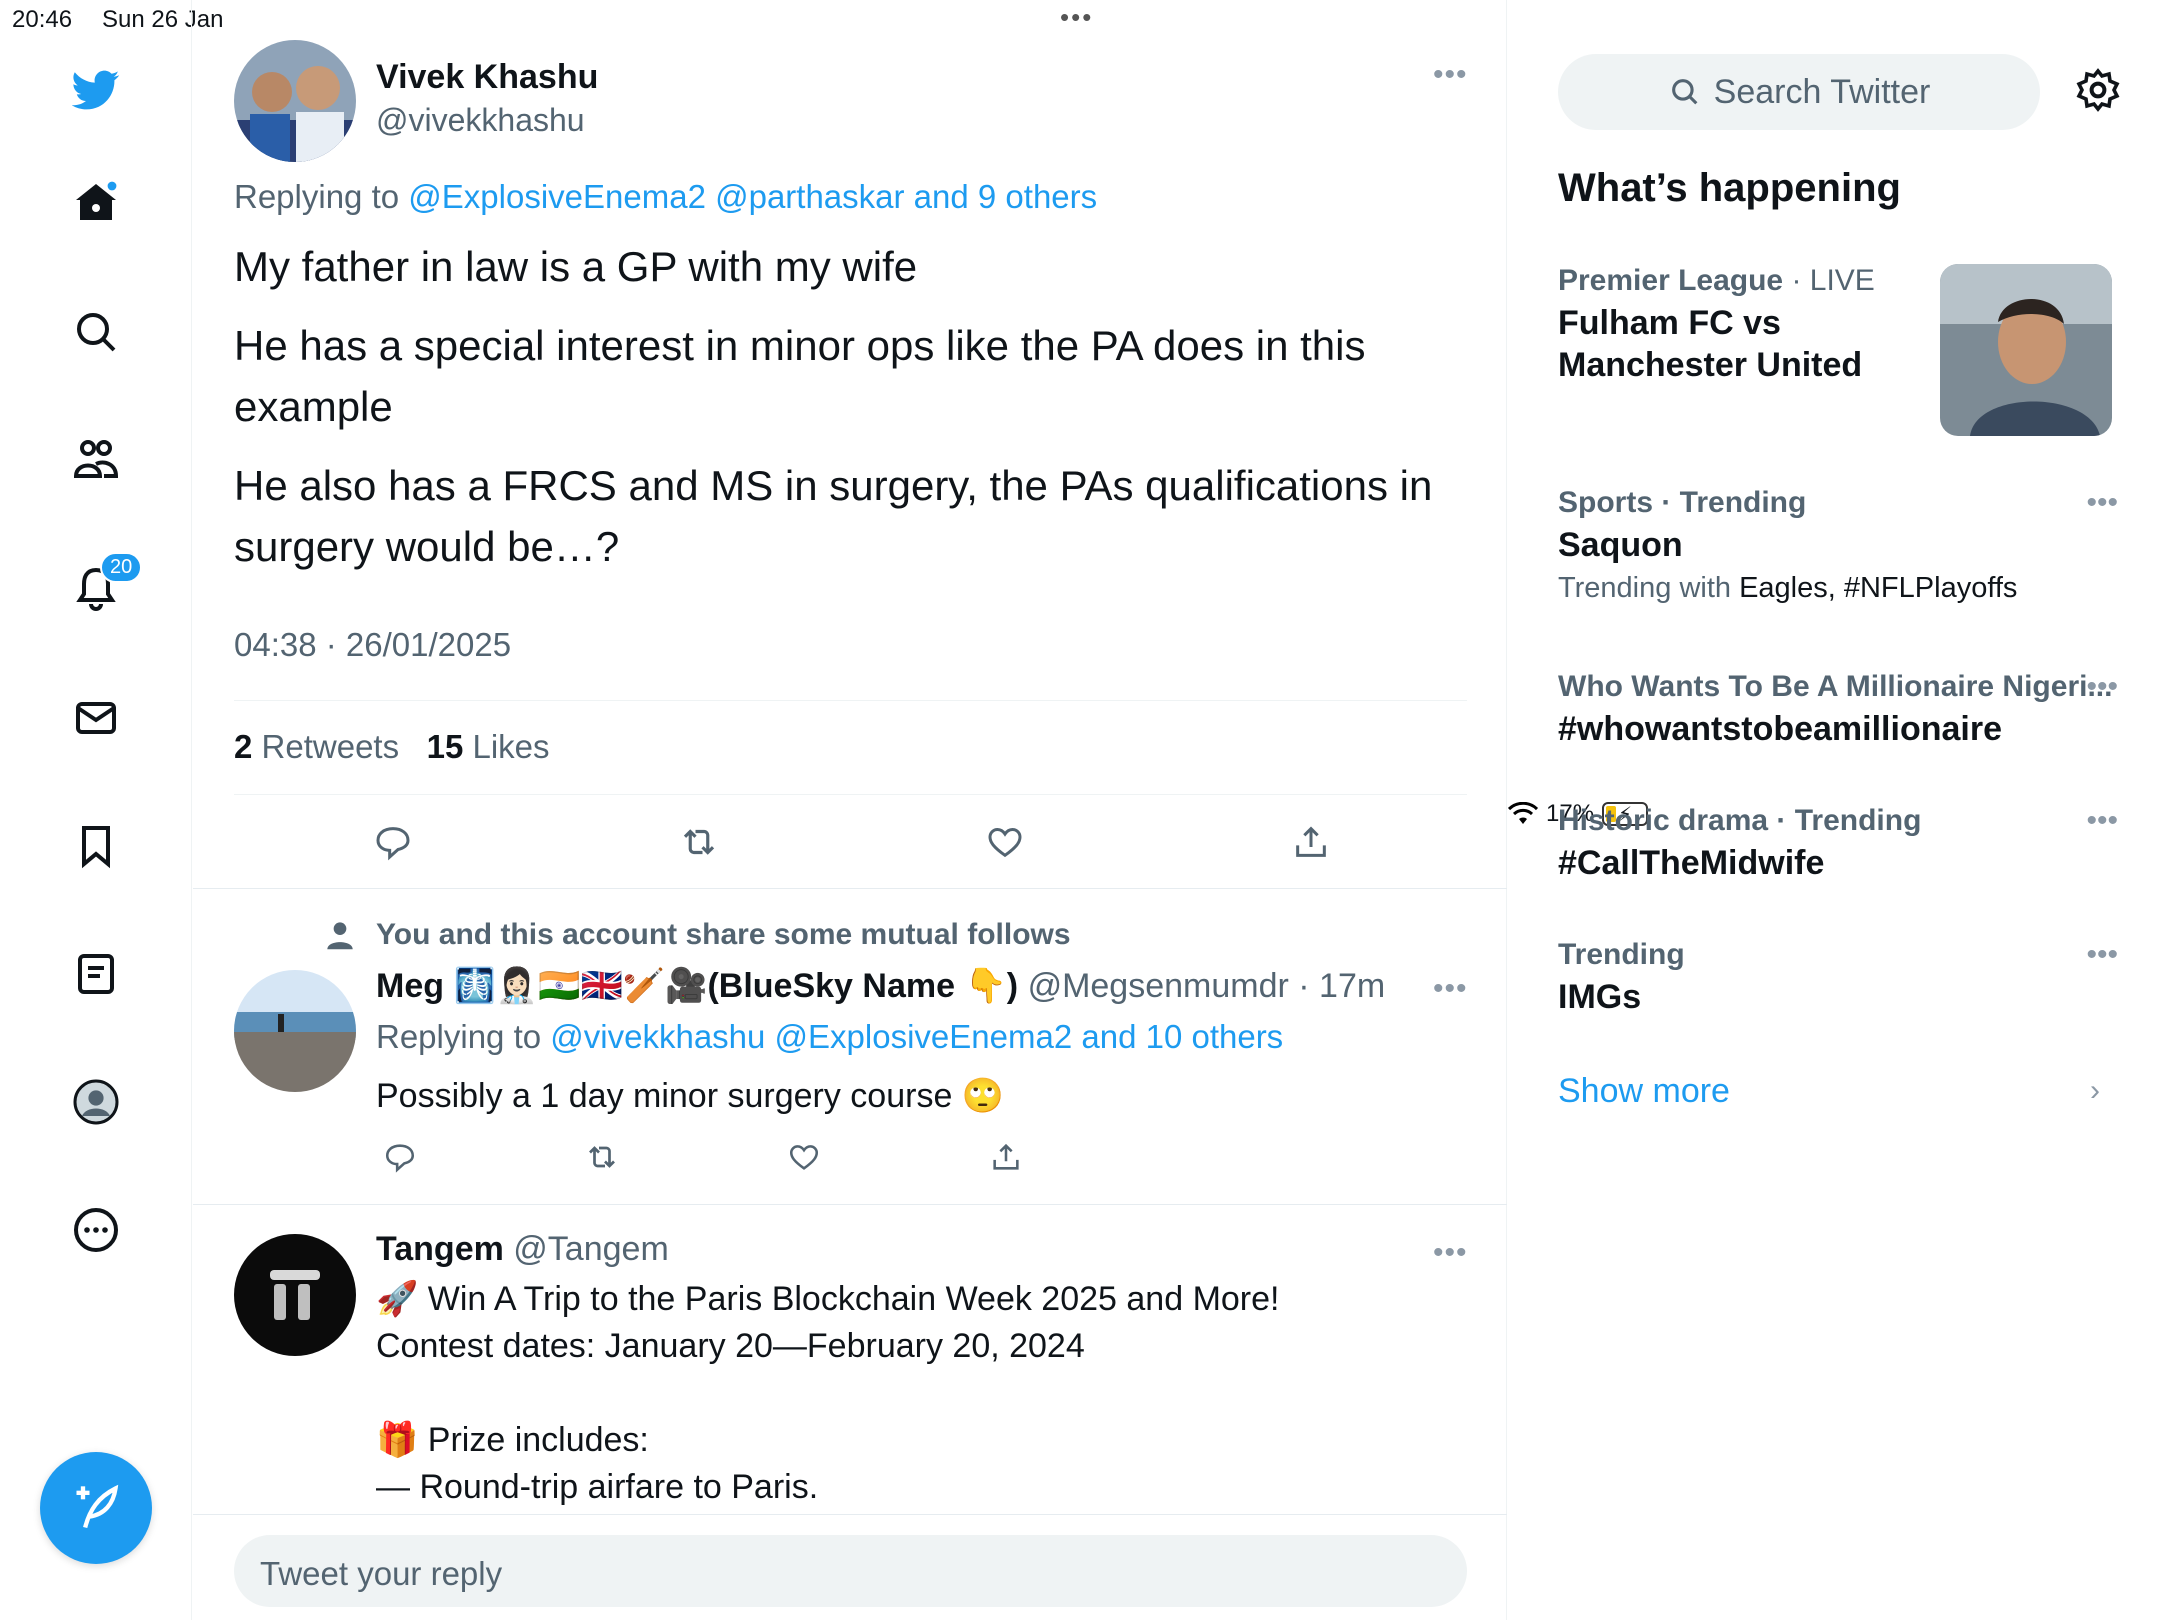 This screenshot has width=2160, height=1620. What do you see at coordinates (511, 746) in the screenshot?
I see `likes-label: Likes` at bounding box center [511, 746].